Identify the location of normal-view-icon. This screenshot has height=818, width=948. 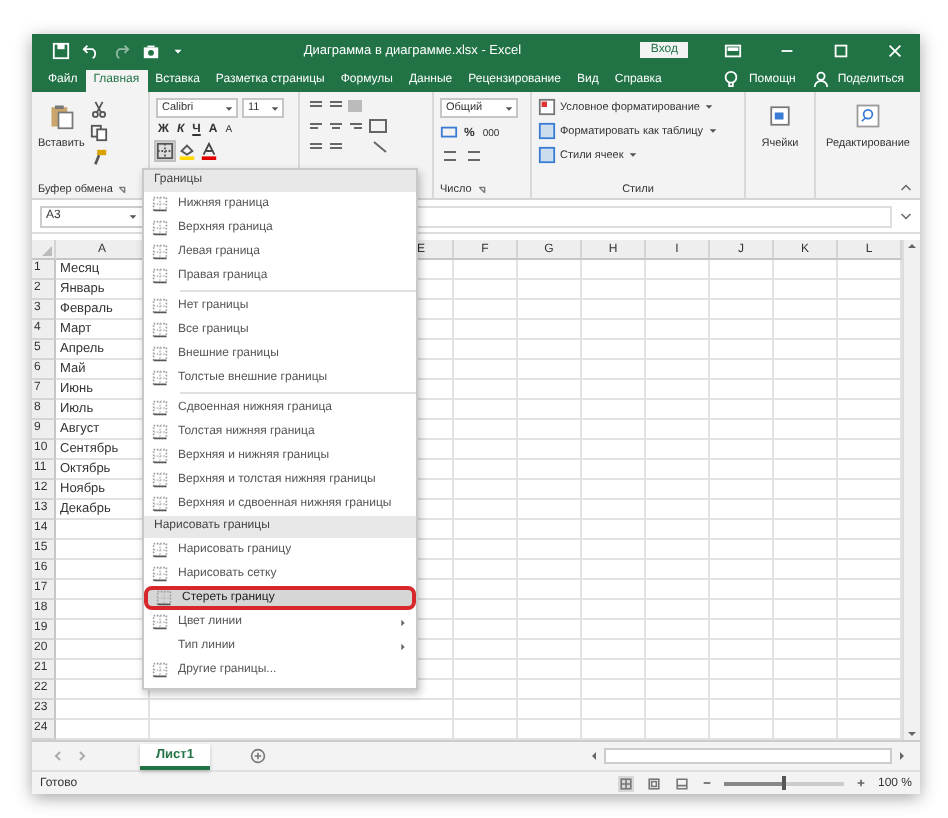
(625, 783).